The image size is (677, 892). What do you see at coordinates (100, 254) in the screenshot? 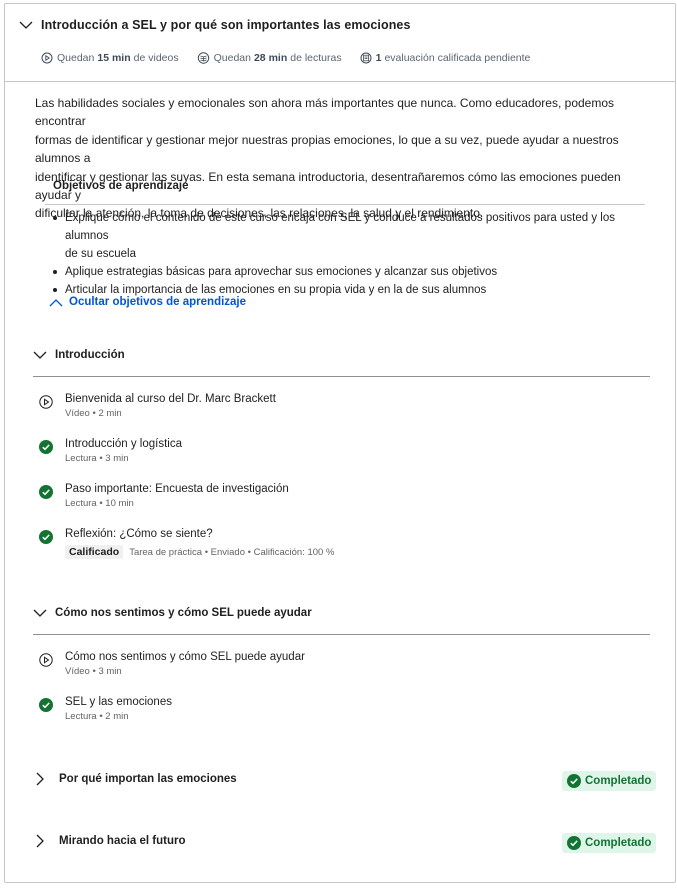
I see `objective-text-cont: de su escuela` at bounding box center [100, 254].